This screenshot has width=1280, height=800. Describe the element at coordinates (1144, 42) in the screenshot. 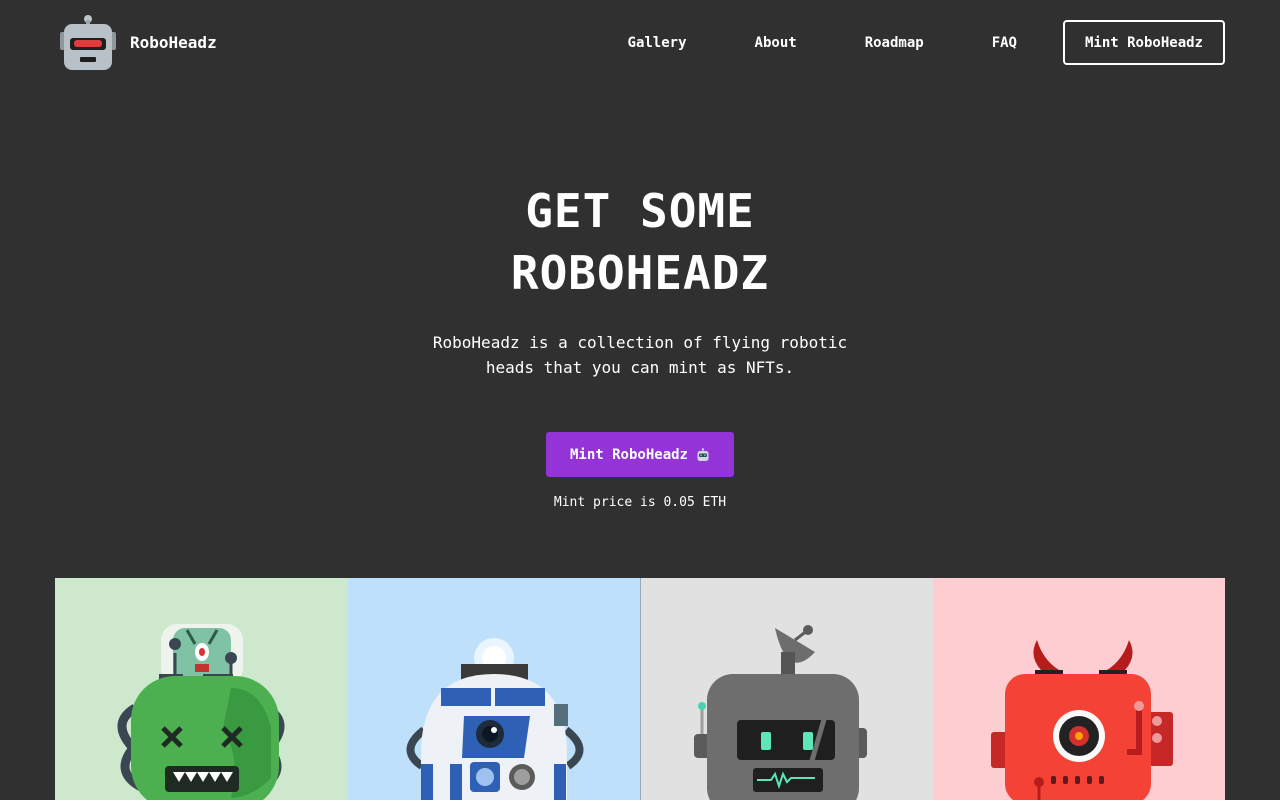

I see `nav-mint-button: Mint RoboHeadz` at that location.